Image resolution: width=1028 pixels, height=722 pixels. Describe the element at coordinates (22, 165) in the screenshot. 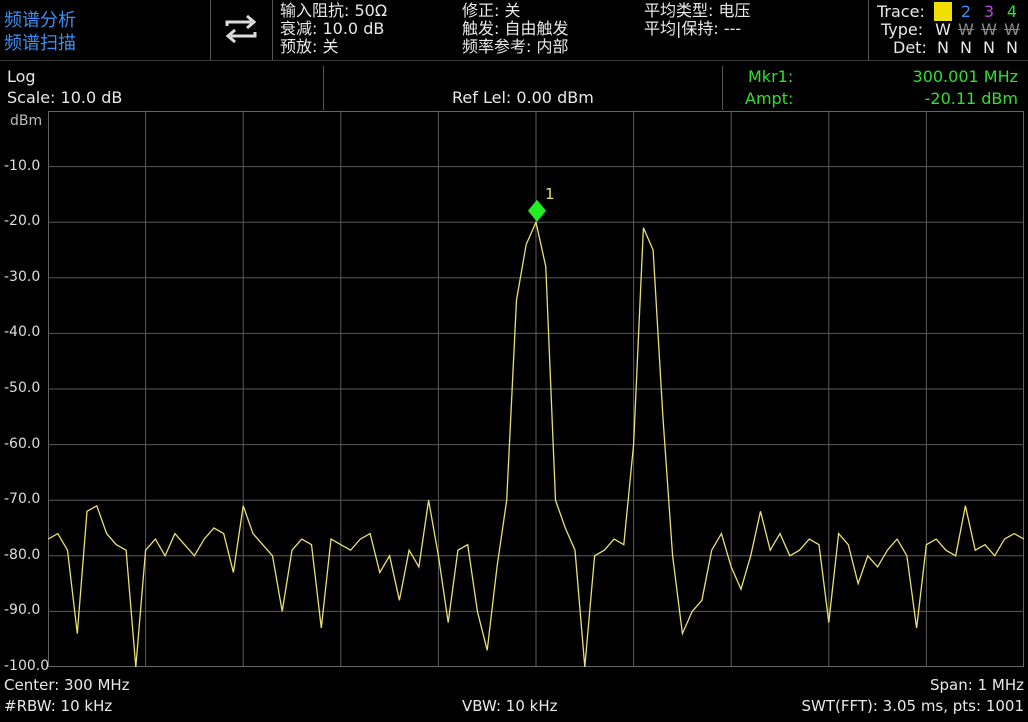

I see `y-tick-label: -10.0` at that location.